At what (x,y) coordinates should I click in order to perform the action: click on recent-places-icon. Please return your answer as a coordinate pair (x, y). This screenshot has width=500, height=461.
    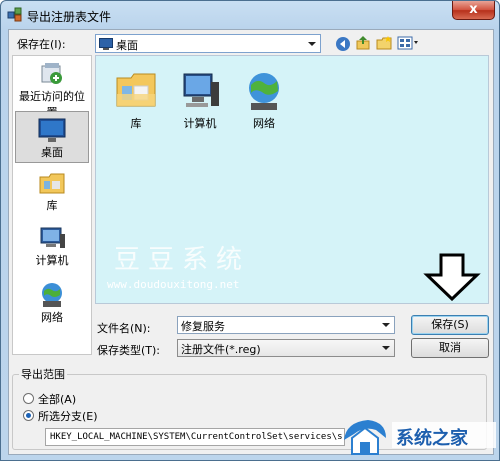
    Looking at the image, I should click on (51, 73).